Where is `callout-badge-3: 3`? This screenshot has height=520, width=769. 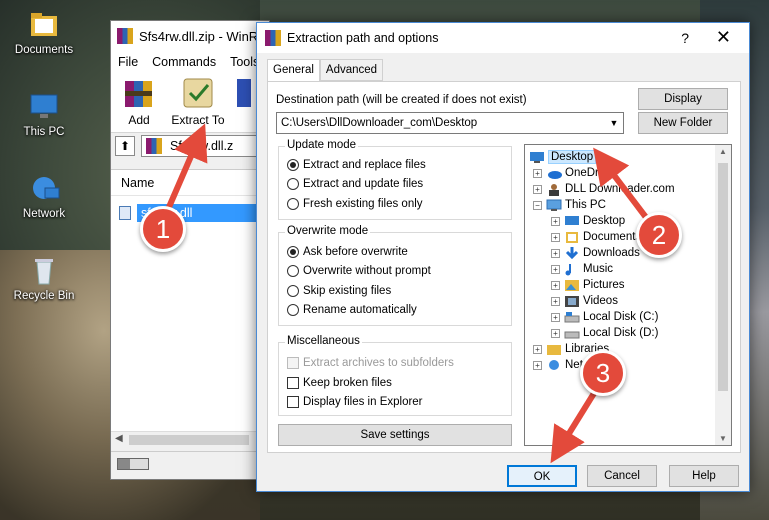
callout-badge-3: 3 is located at coordinates (603, 373).